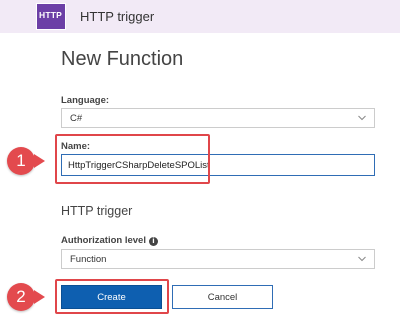 This screenshot has height=315, width=400. I want to click on authorization-label: Authorization level i, so click(109, 240).